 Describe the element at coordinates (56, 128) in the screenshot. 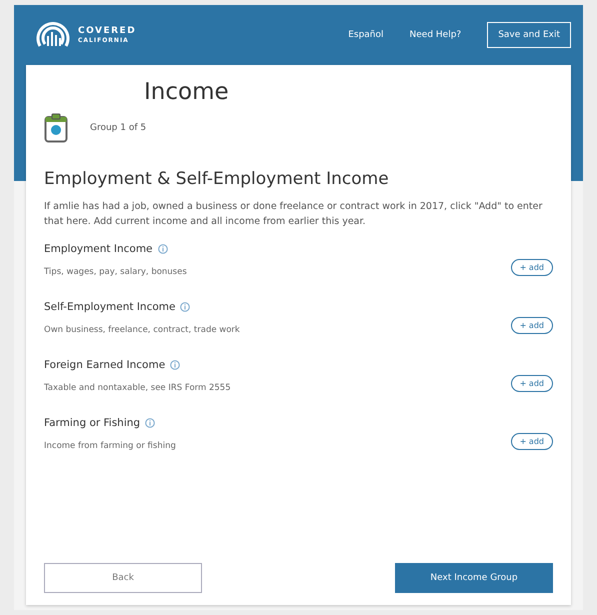

I see `clipboard-icon` at that location.